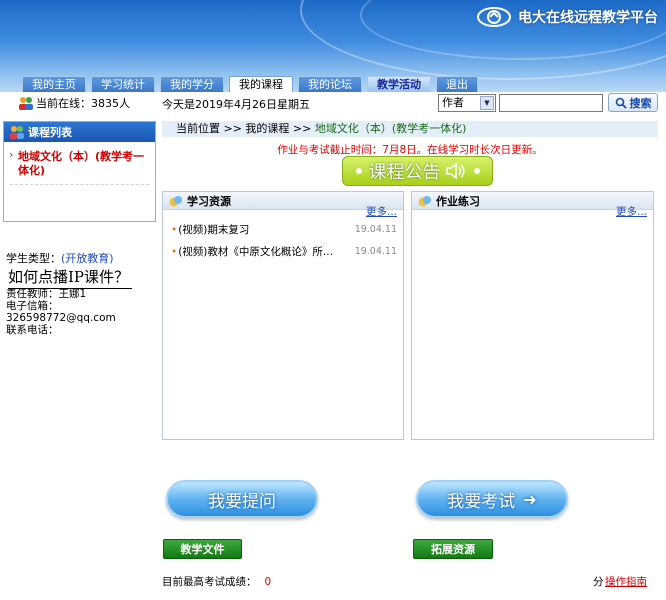 The height and width of the screenshot is (600, 666). Describe the element at coordinates (46, 294) in the screenshot. I see `teacher-name: 责任教师：王娜1` at that location.